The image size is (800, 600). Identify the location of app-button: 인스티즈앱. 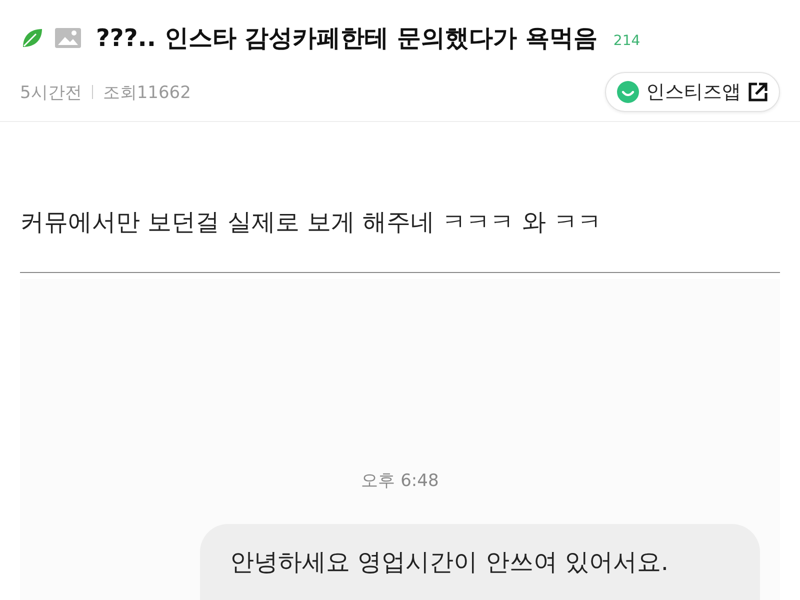
(692, 92).